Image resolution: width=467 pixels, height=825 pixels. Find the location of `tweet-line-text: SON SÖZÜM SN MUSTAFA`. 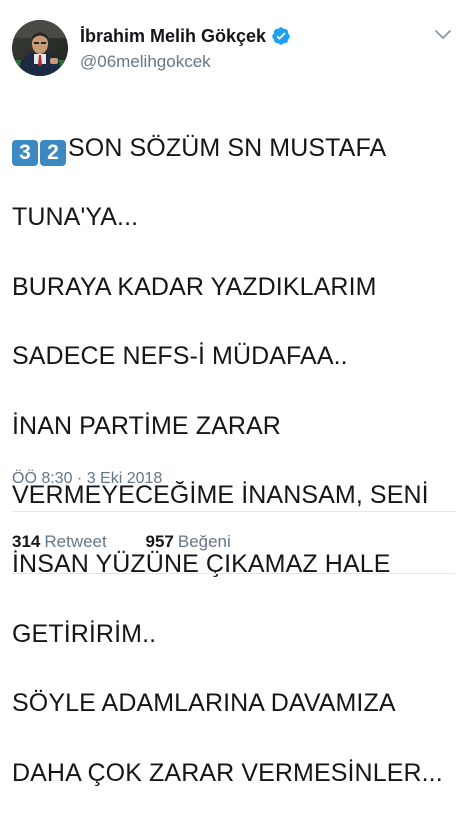

tweet-line-text: SON SÖZÜM SN MUSTAFA is located at coordinates (227, 147).